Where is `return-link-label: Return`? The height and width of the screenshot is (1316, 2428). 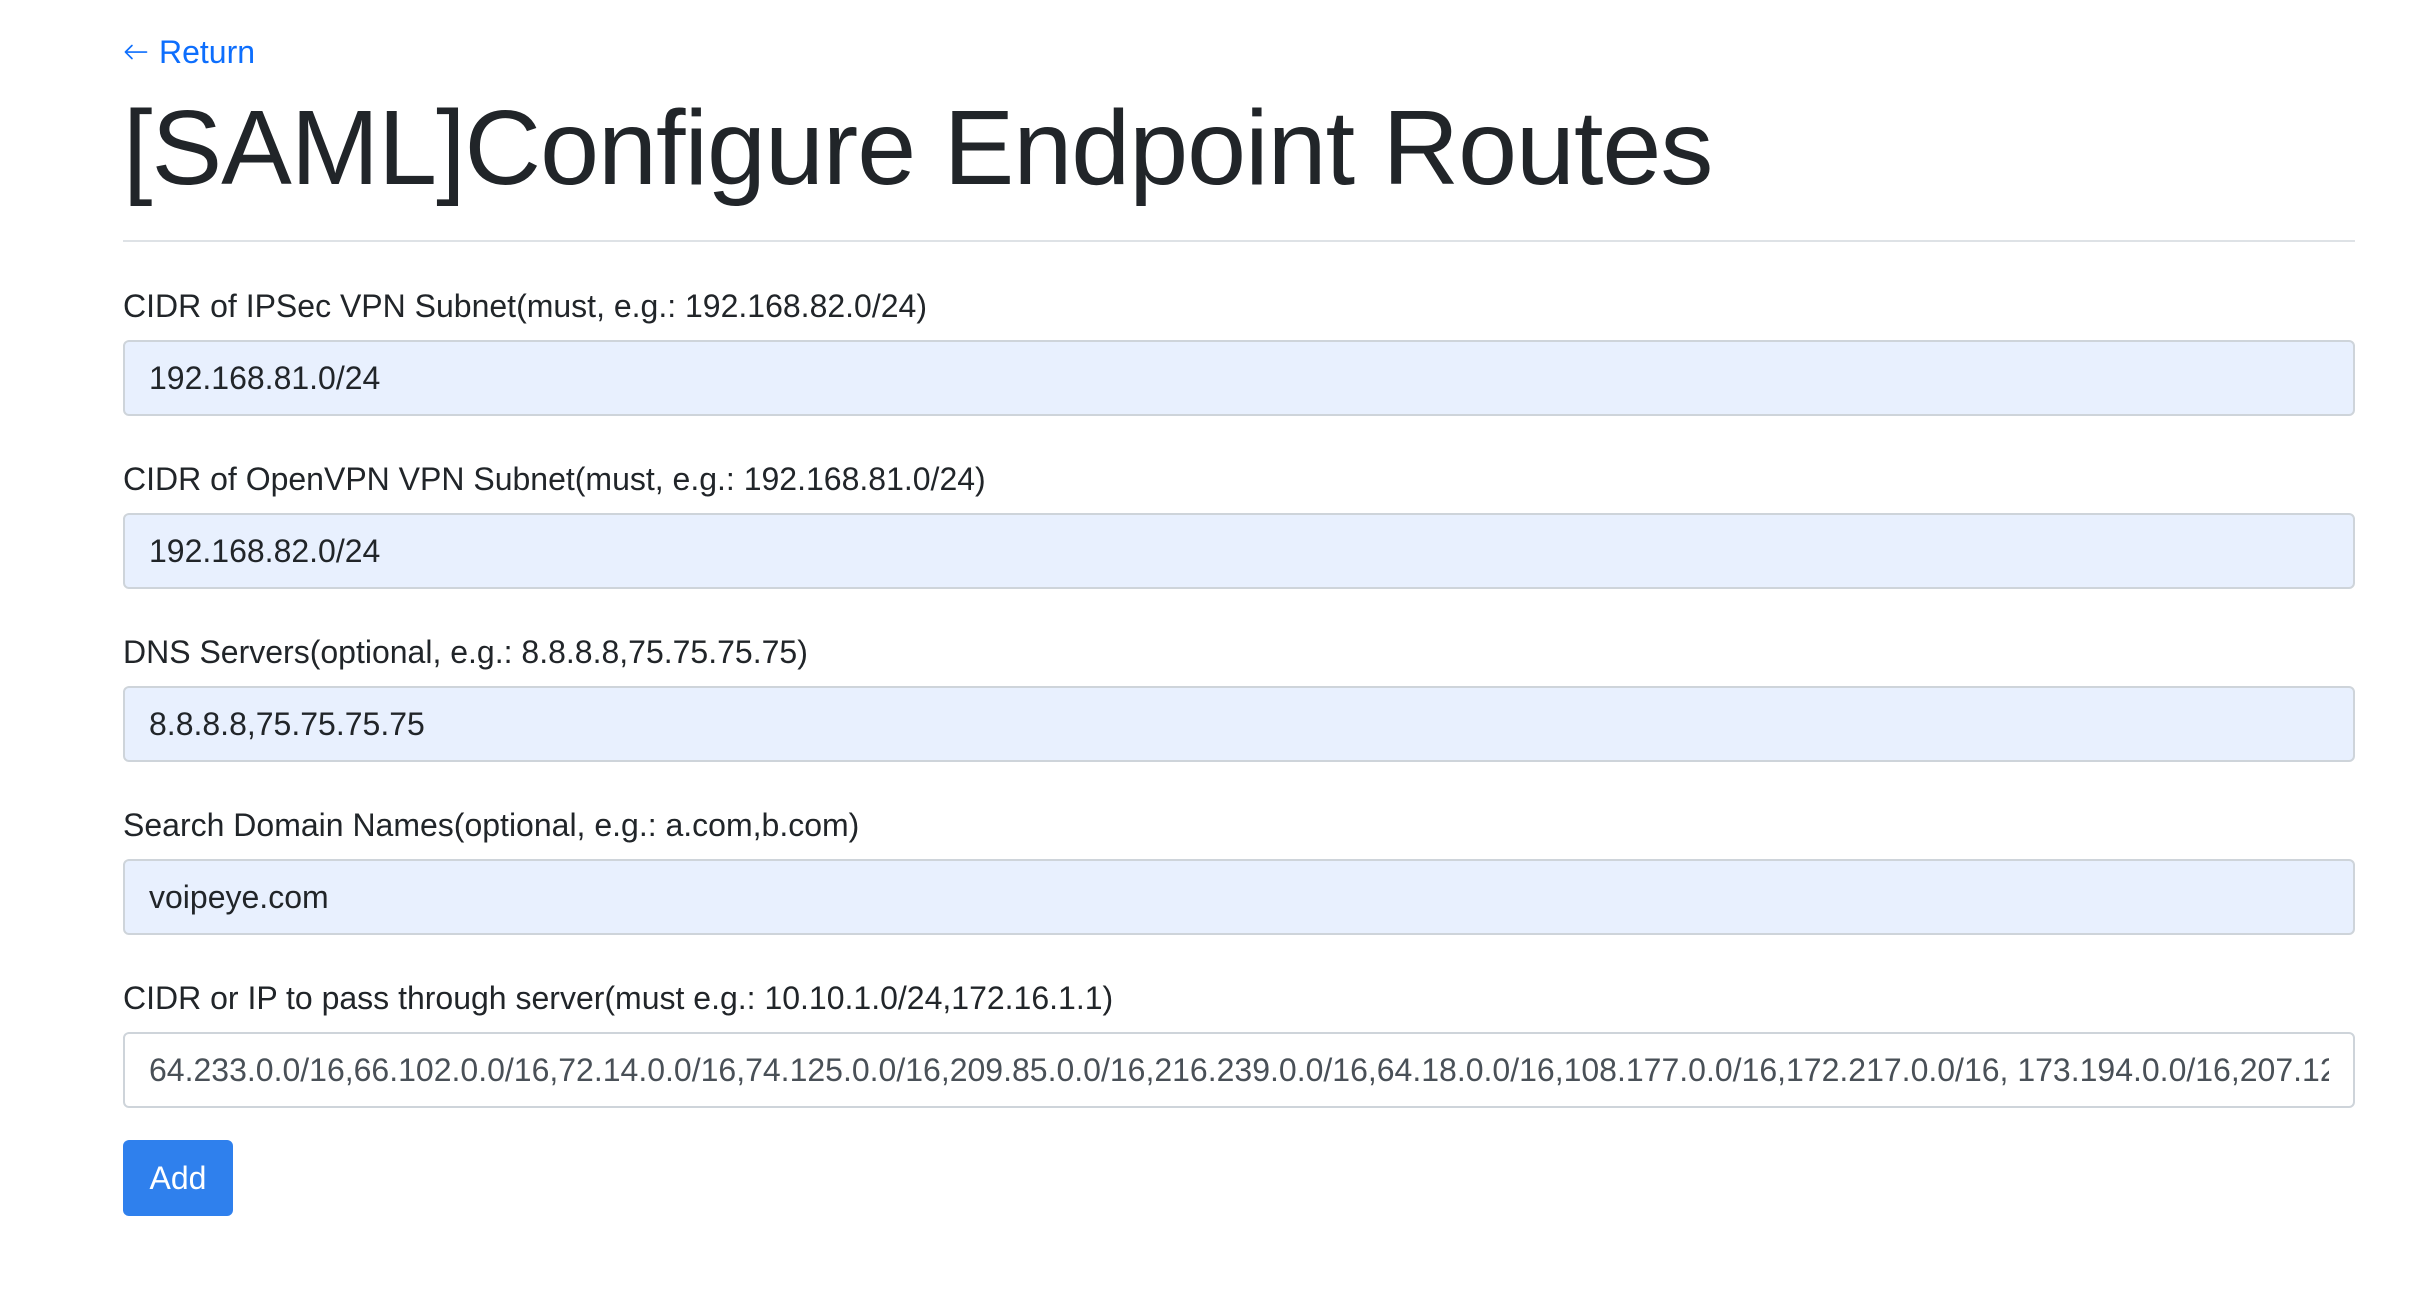 return-link-label: Return is located at coordinates (207, 51).